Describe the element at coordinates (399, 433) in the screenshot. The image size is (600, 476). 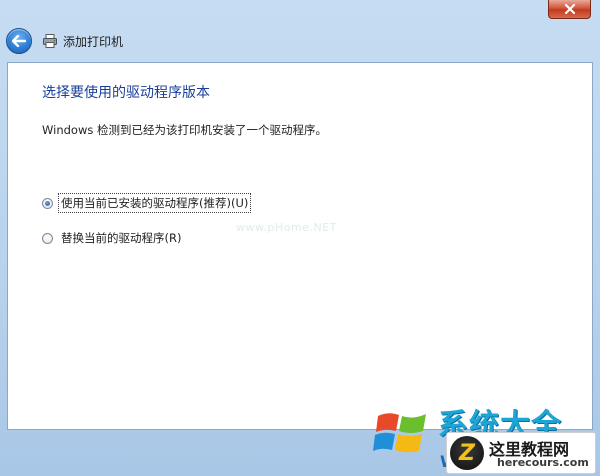
I see `windows-flag-logo` at that location.